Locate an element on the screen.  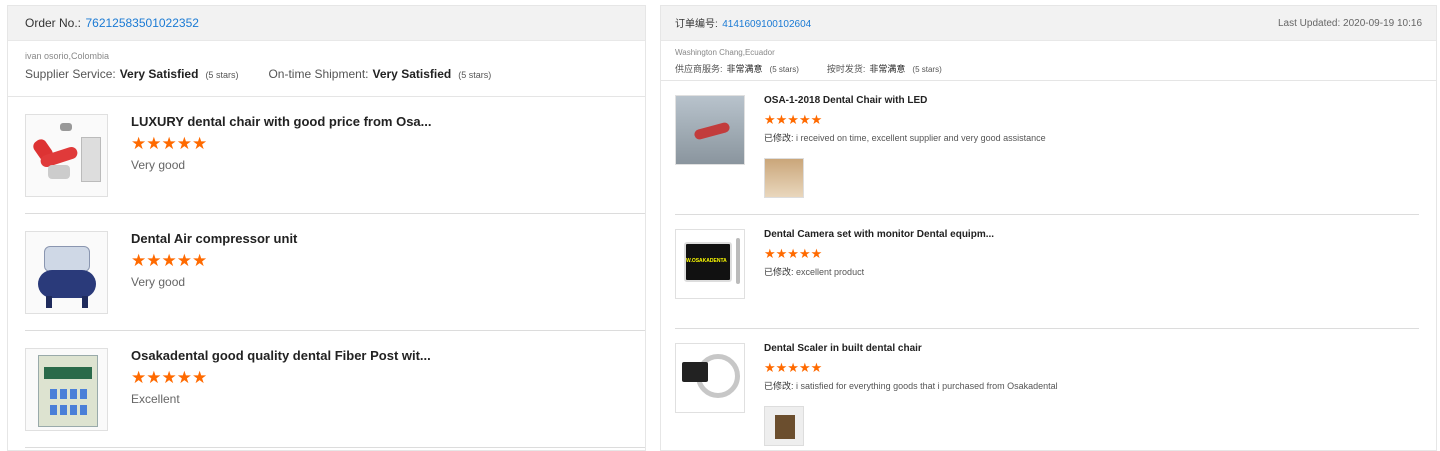
order-number-link: 4141609100102604 is located at coordinates (766, 24).